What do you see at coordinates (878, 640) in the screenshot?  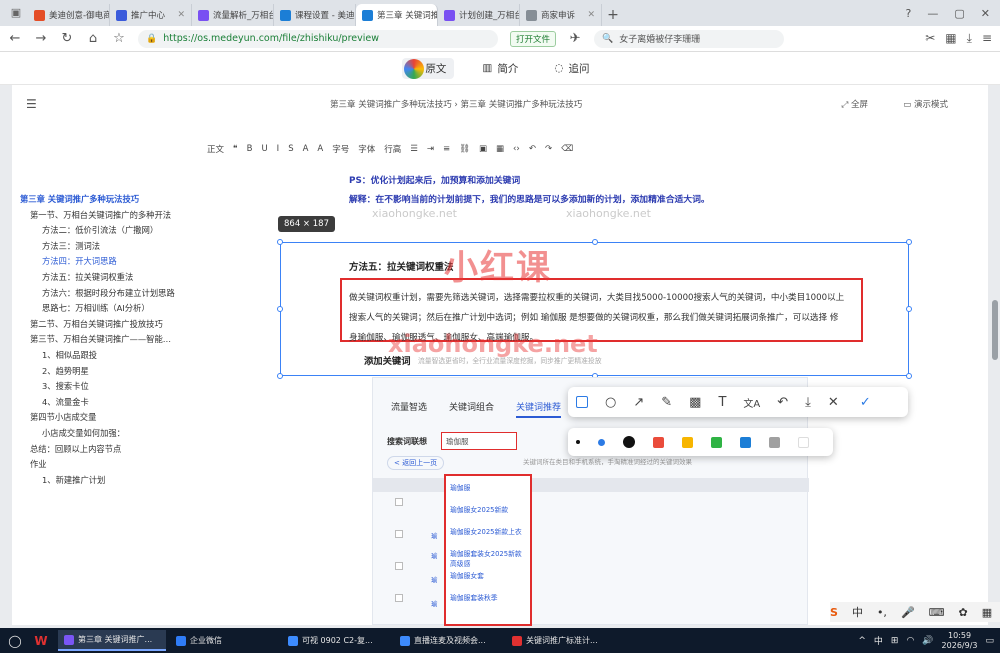 I see `tray-ime: 中` at bounding box center [878, 640].